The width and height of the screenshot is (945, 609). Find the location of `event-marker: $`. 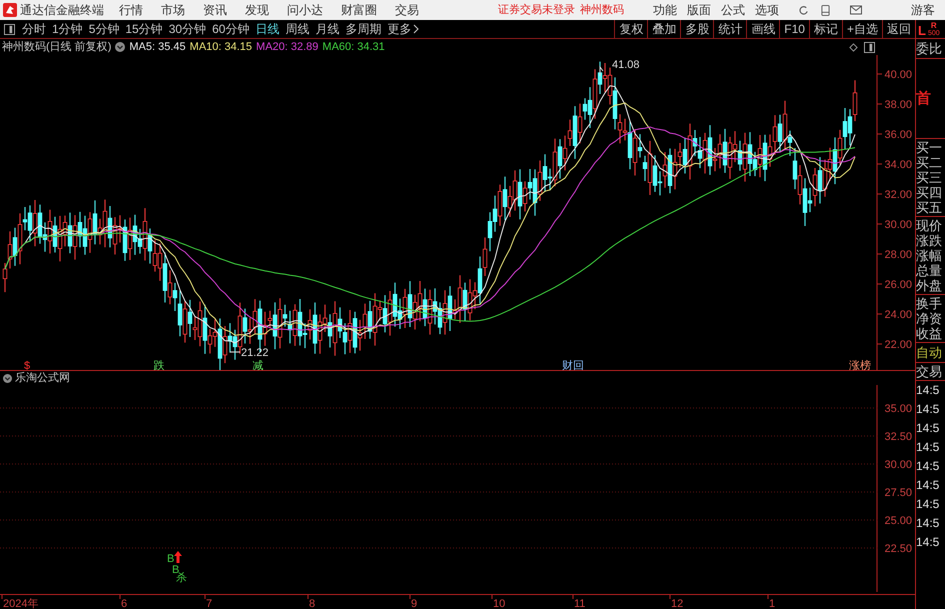

event-marker: $ is located at coordinates (27, 365).